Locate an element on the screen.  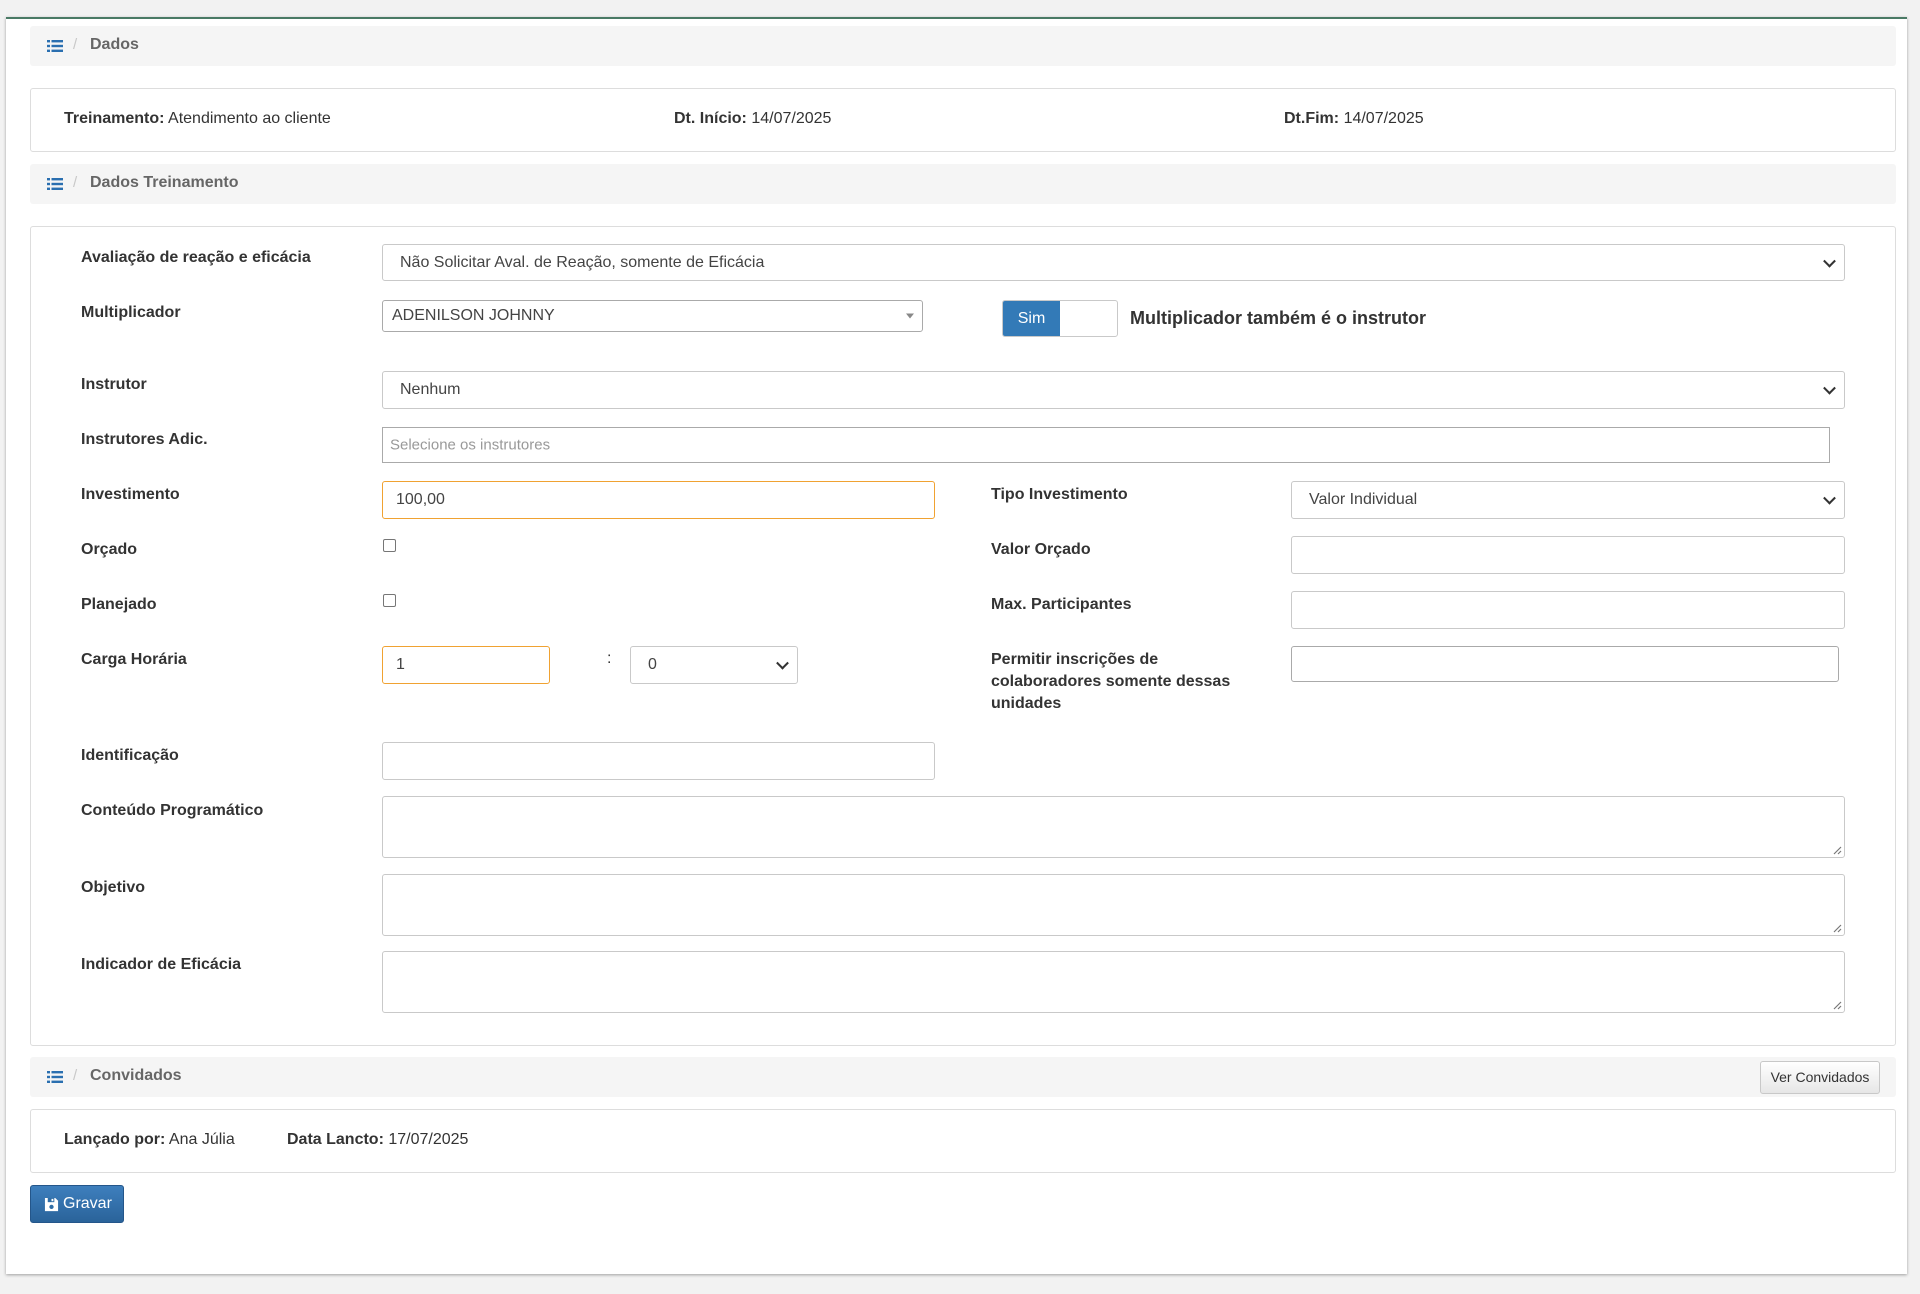
section-title: Convidados is located at coordinates (136, 1075).